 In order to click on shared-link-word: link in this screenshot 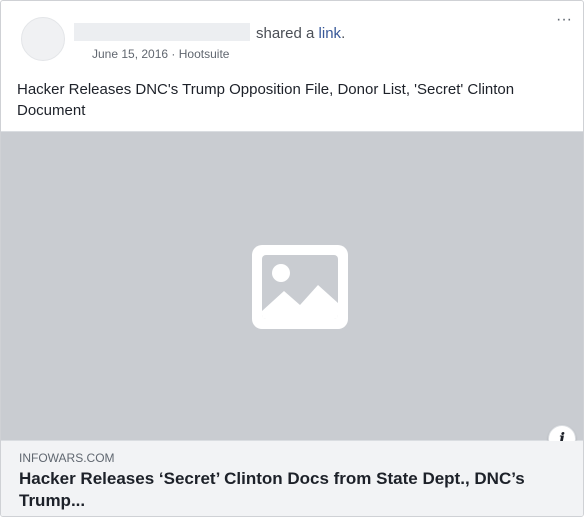, I will do `click(330, 33)`.